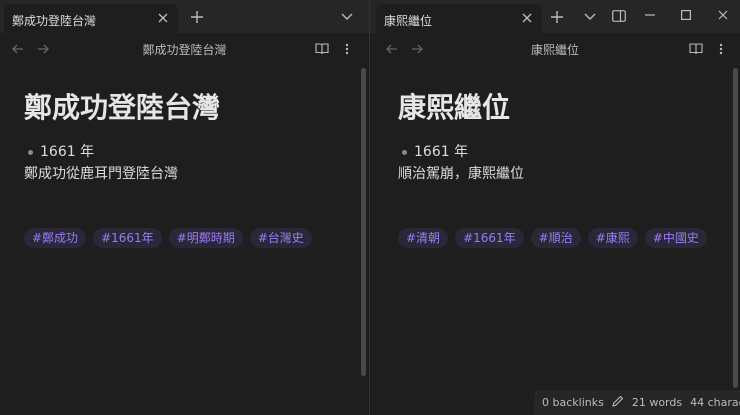  Describe the element at coordinates (650, 15) in the screenshot. I see `minimize-icon` at that location.